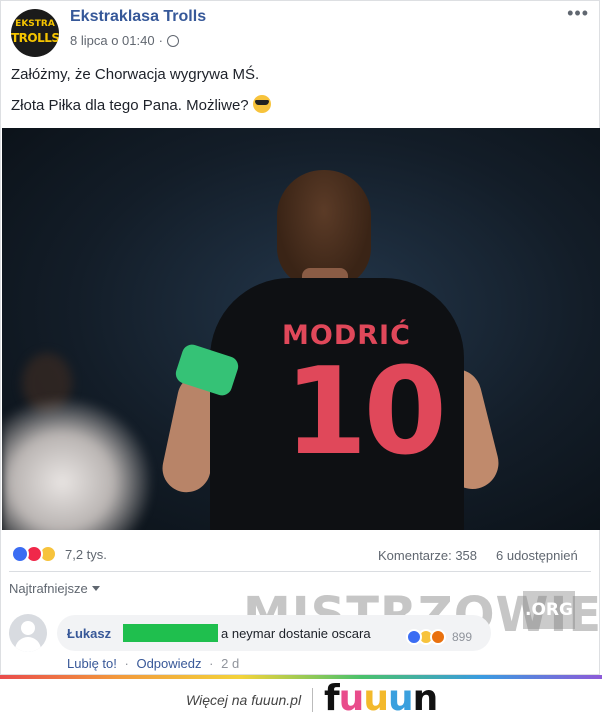 This screenshot has width=602, height=719. What do you see at coordinates (48, 588) in the screenshot?
I see `comment-sort-label: Najtrafniejsze` at bounding box center [48, 588].